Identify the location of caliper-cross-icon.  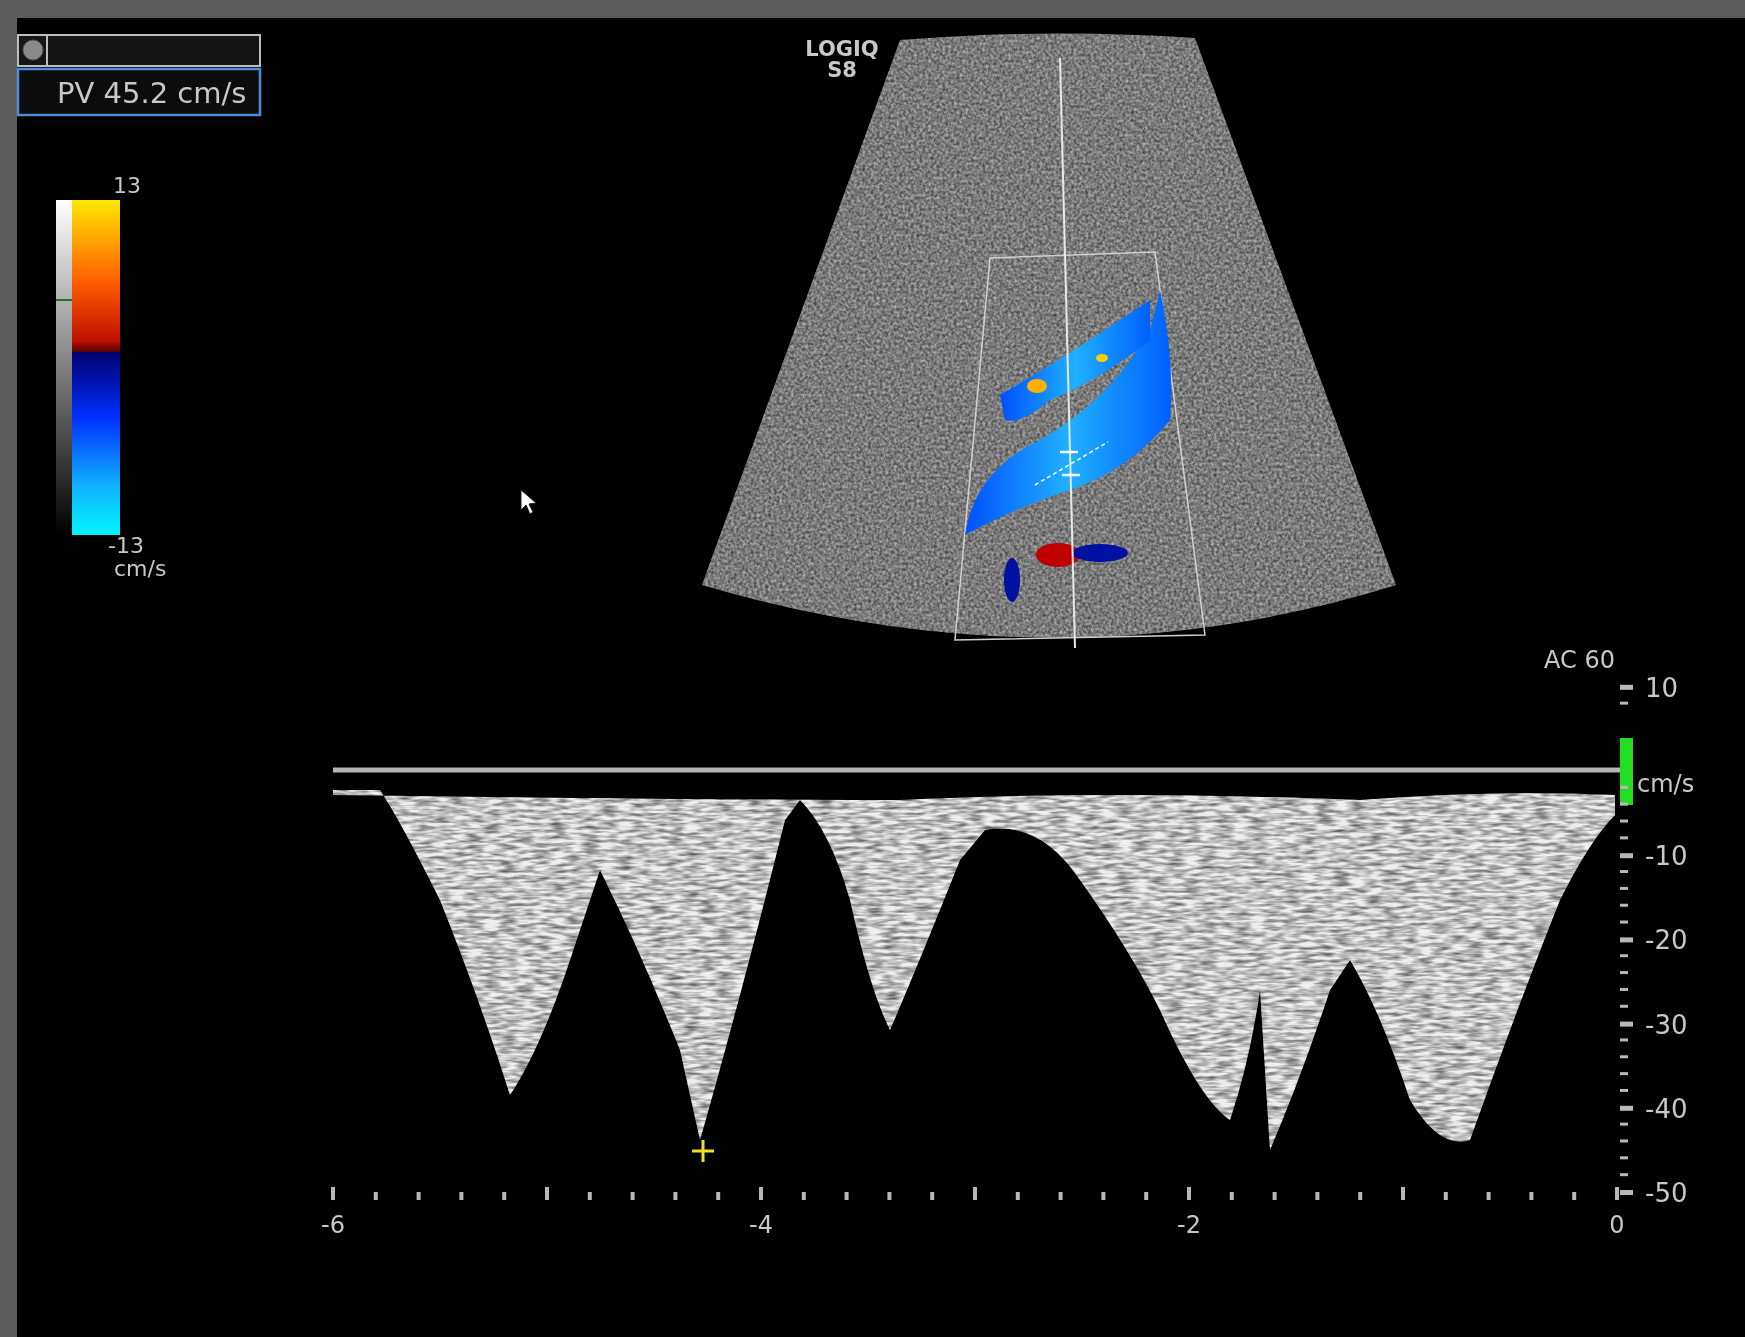
(703, 1151).